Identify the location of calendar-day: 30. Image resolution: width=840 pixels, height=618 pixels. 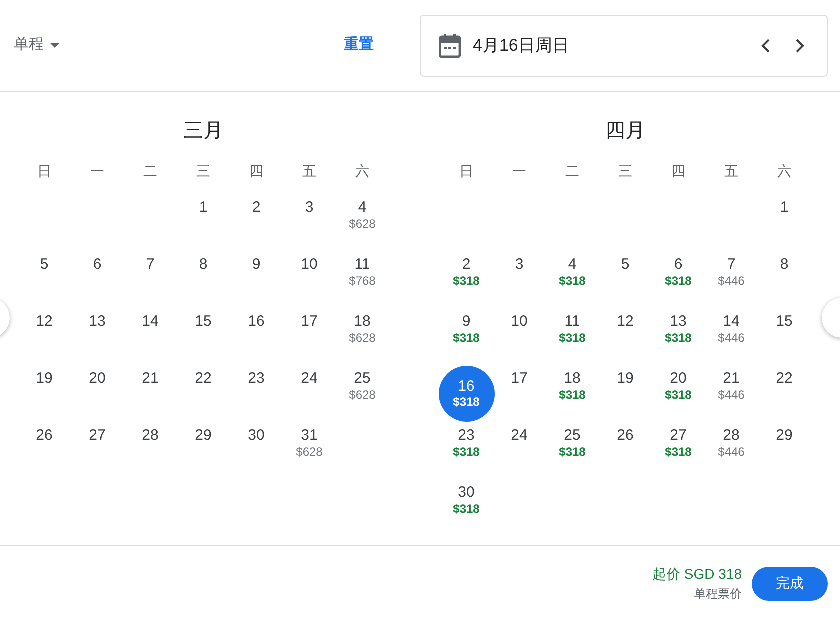
(256, 435).